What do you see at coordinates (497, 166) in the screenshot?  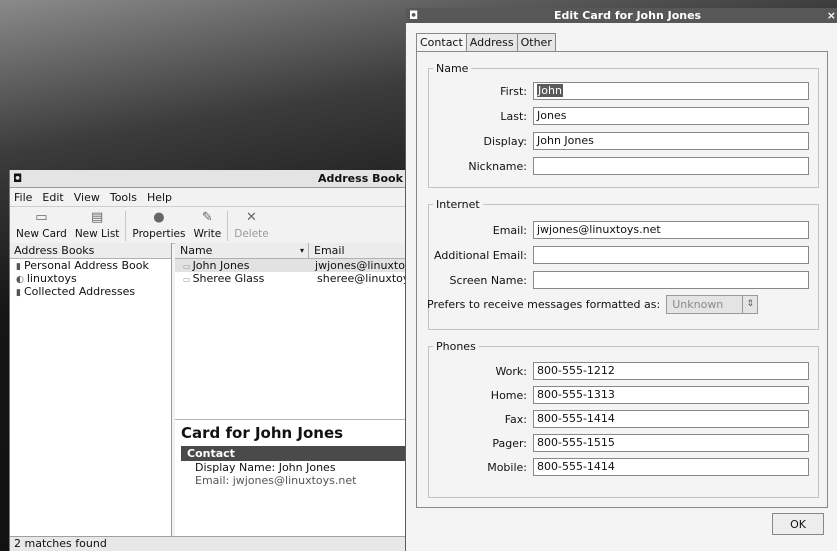 I see `nickname-label: Nickname:` at bounding box center [497, 166].